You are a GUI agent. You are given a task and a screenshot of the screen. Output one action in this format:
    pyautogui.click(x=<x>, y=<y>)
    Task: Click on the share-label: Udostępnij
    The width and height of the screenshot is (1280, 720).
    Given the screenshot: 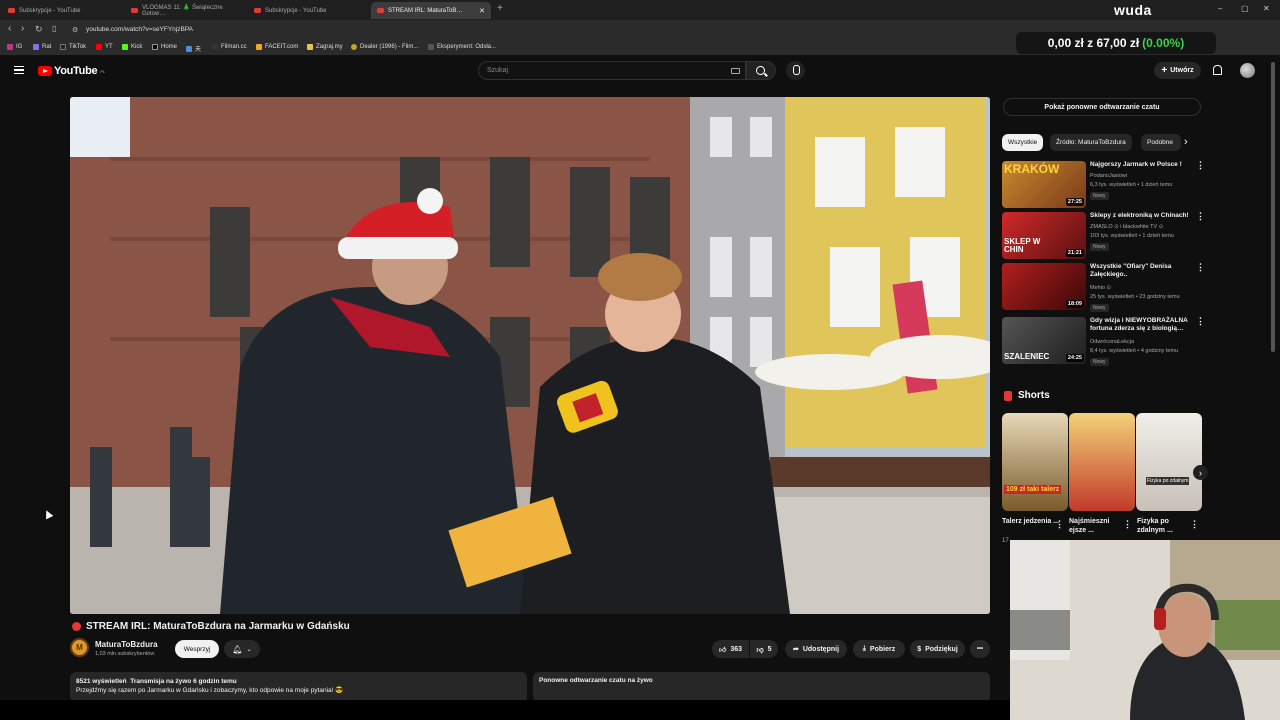 What is the action you would take?
    pyautogui.click(x=821, y=649)
    